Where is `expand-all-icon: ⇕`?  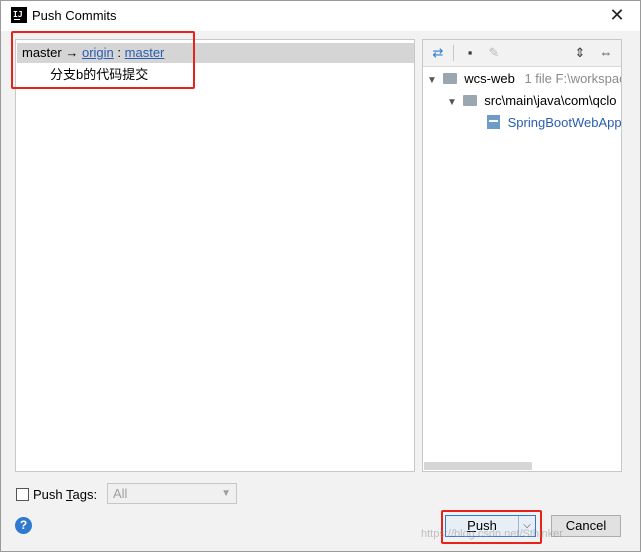
expand-all-icon: ⇕ is located at coordinates (580, 52).